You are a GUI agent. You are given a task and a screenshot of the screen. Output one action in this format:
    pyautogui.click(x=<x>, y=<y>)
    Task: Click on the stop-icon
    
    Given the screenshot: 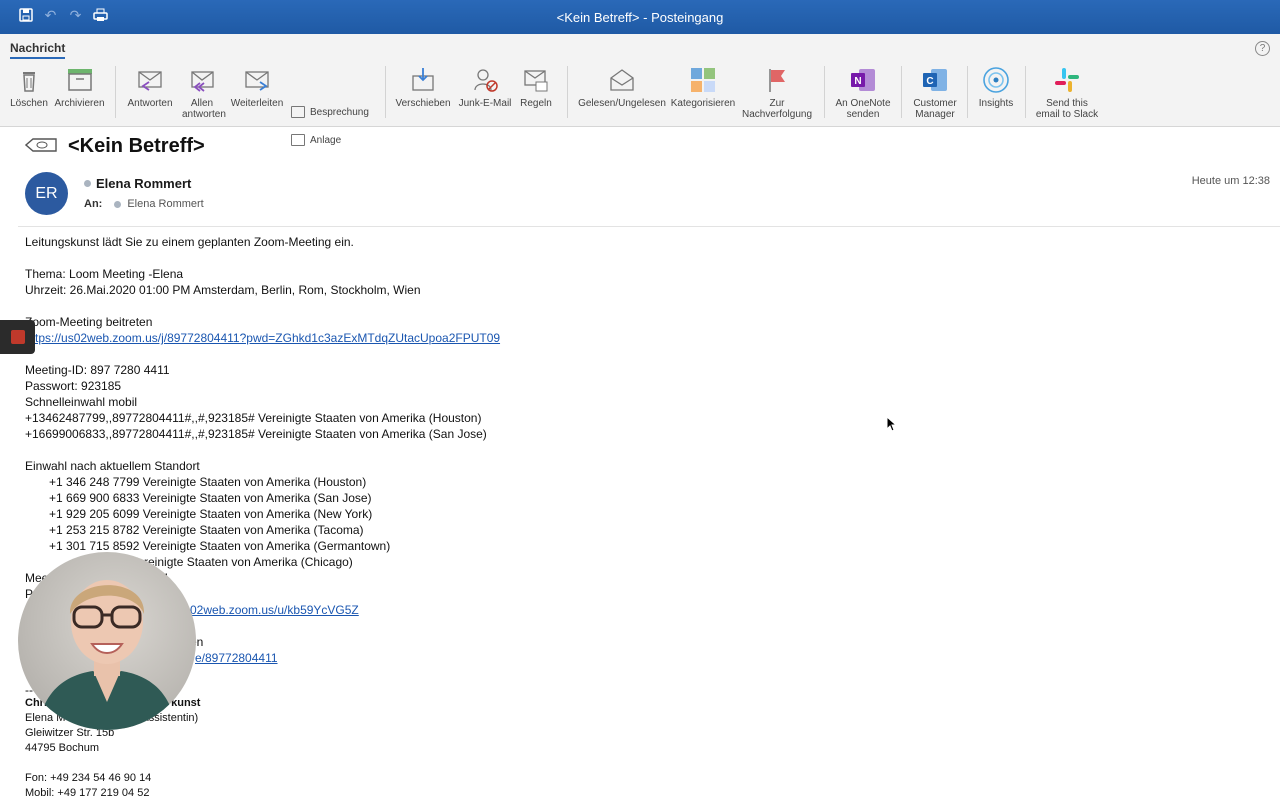 What is the action you would take?
    pyautogui.click(x=18, y=337)
    